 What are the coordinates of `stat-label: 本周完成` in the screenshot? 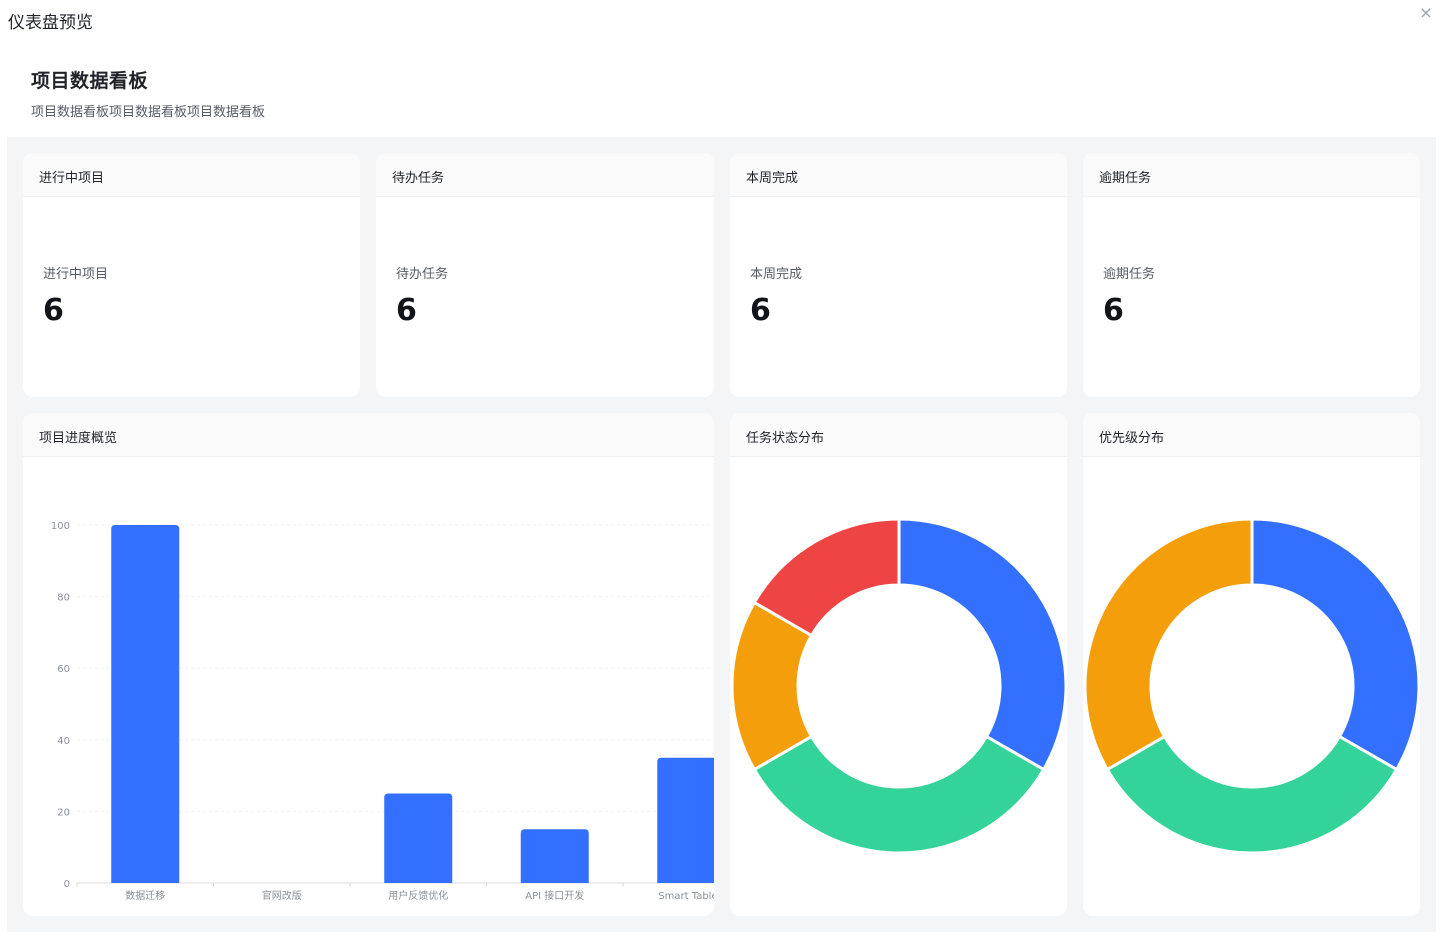 It's located at (776, 274).